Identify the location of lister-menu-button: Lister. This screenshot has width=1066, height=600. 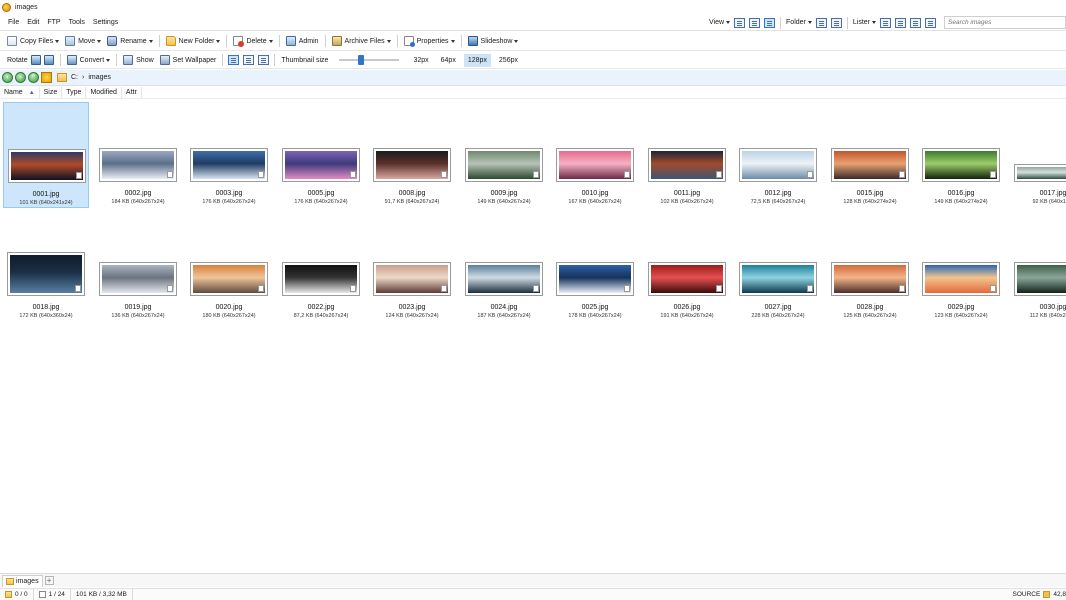
(864, 22).